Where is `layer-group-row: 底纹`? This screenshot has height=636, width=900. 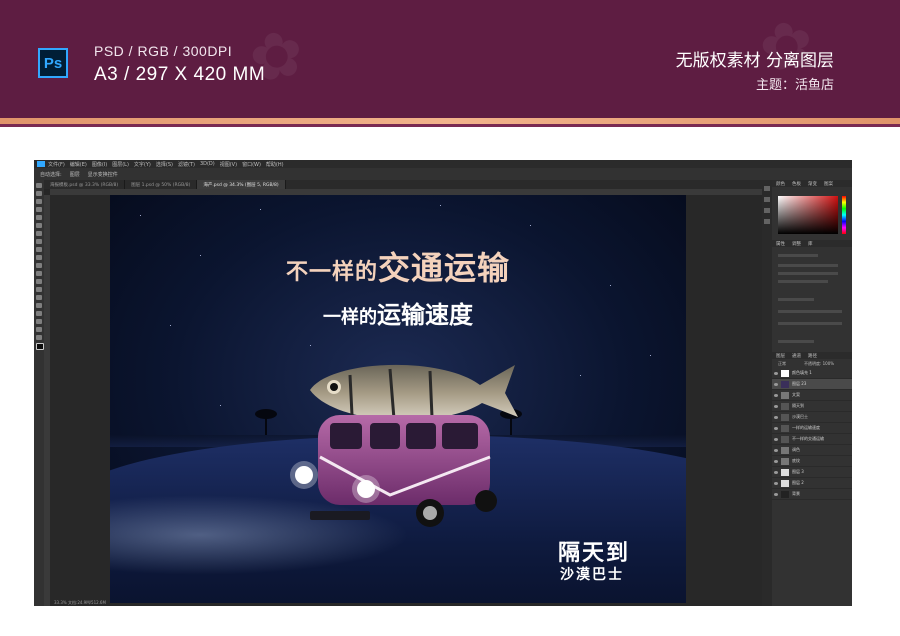
layer-group-row: 底纹 is located at coordinates (812, 461).